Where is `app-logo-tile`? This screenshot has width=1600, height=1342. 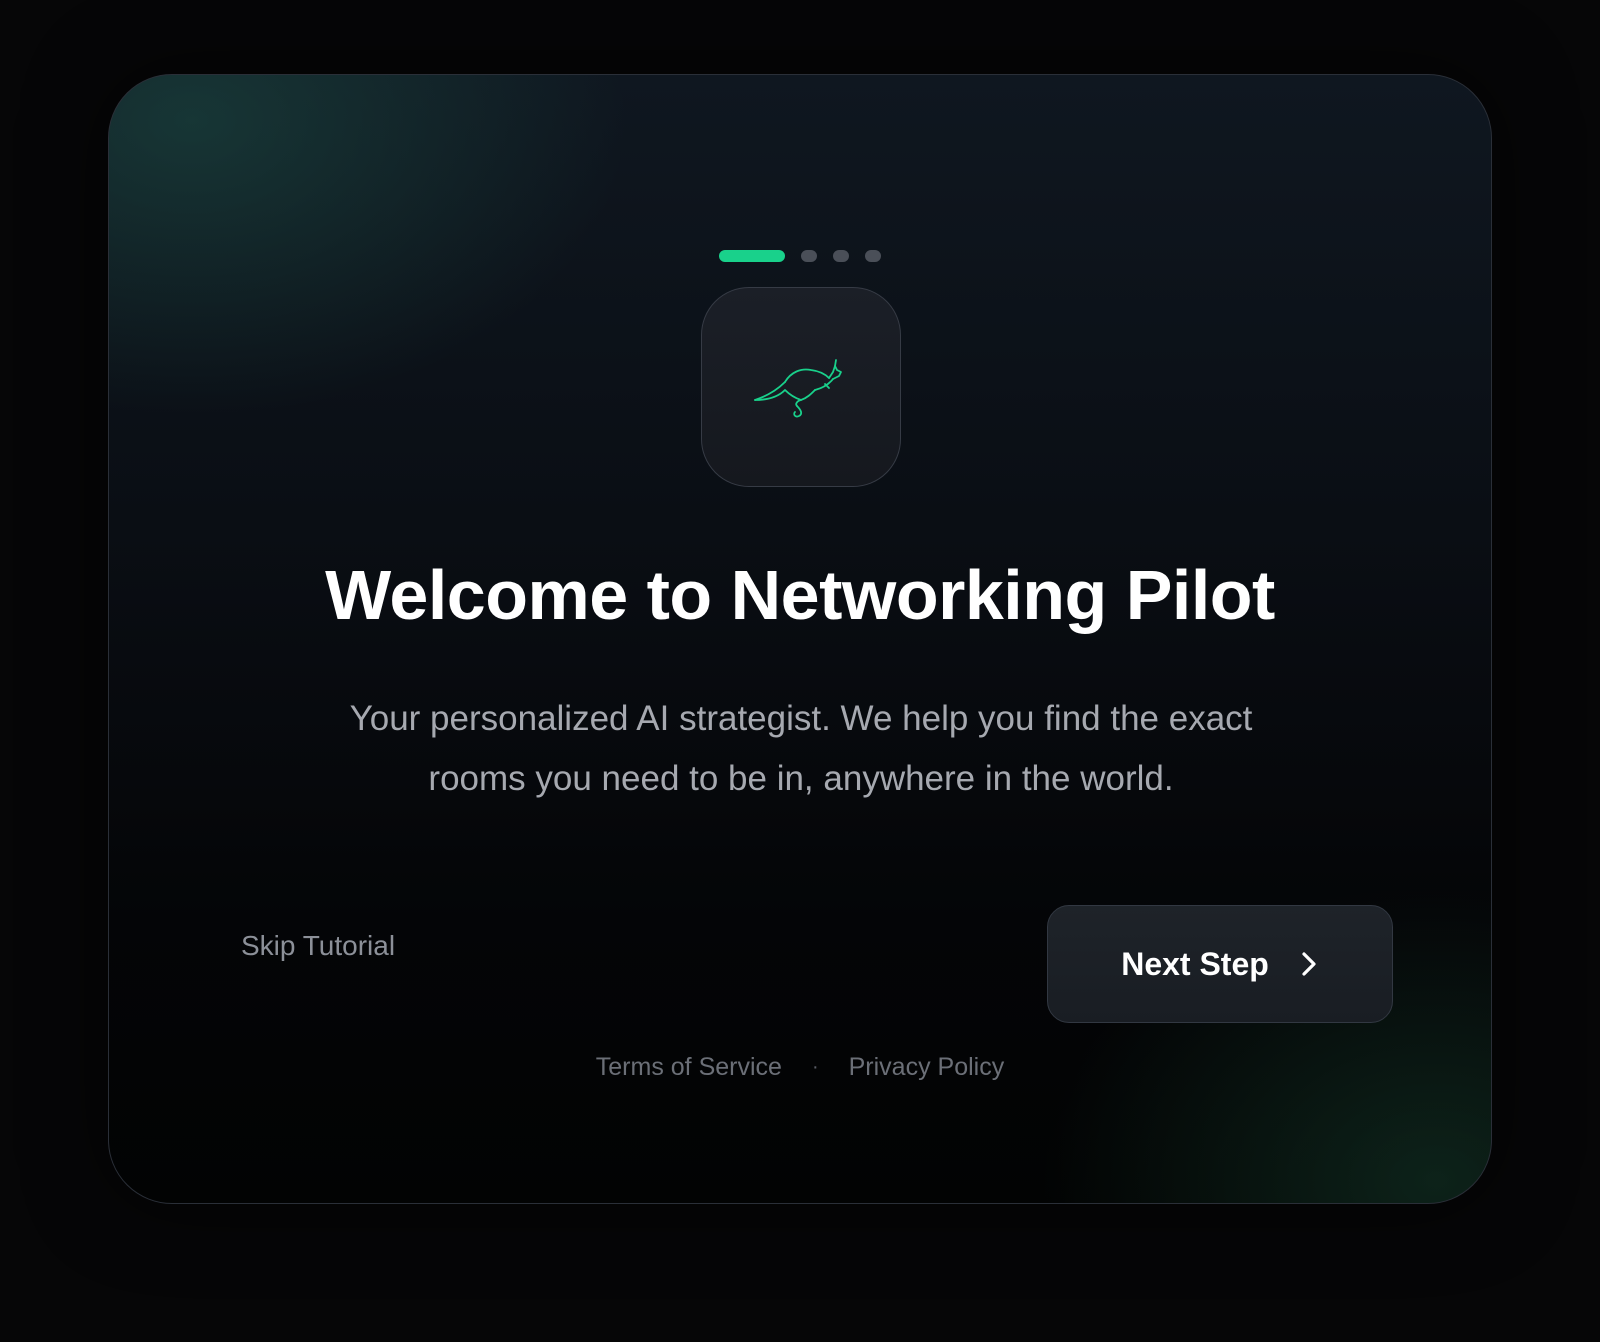 app-logo-tile is located at coordinates (801, 387).